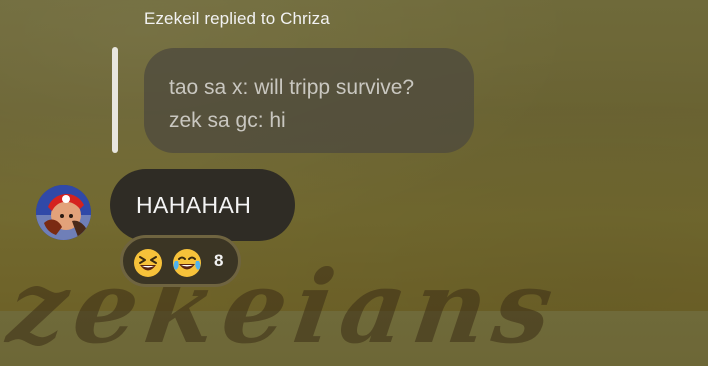 This screenshot has height=366, width=708. I want to click on quoted-line: zek sa gc: hi, so click(227, 120).